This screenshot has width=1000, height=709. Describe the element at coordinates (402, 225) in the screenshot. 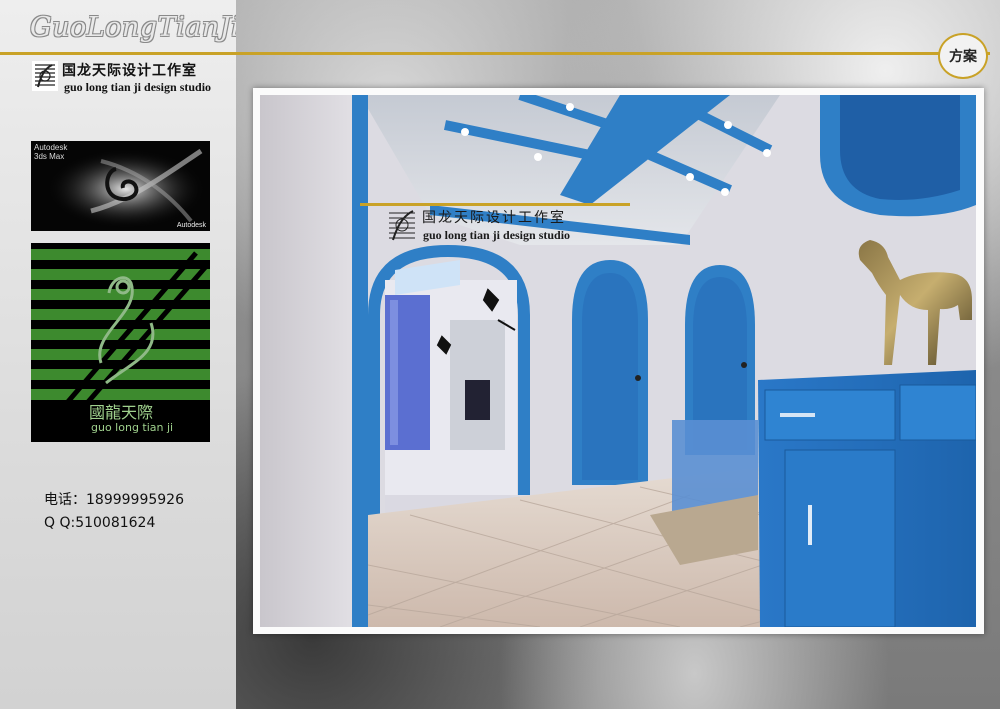

I see `watermark-logo-icon` at that location.